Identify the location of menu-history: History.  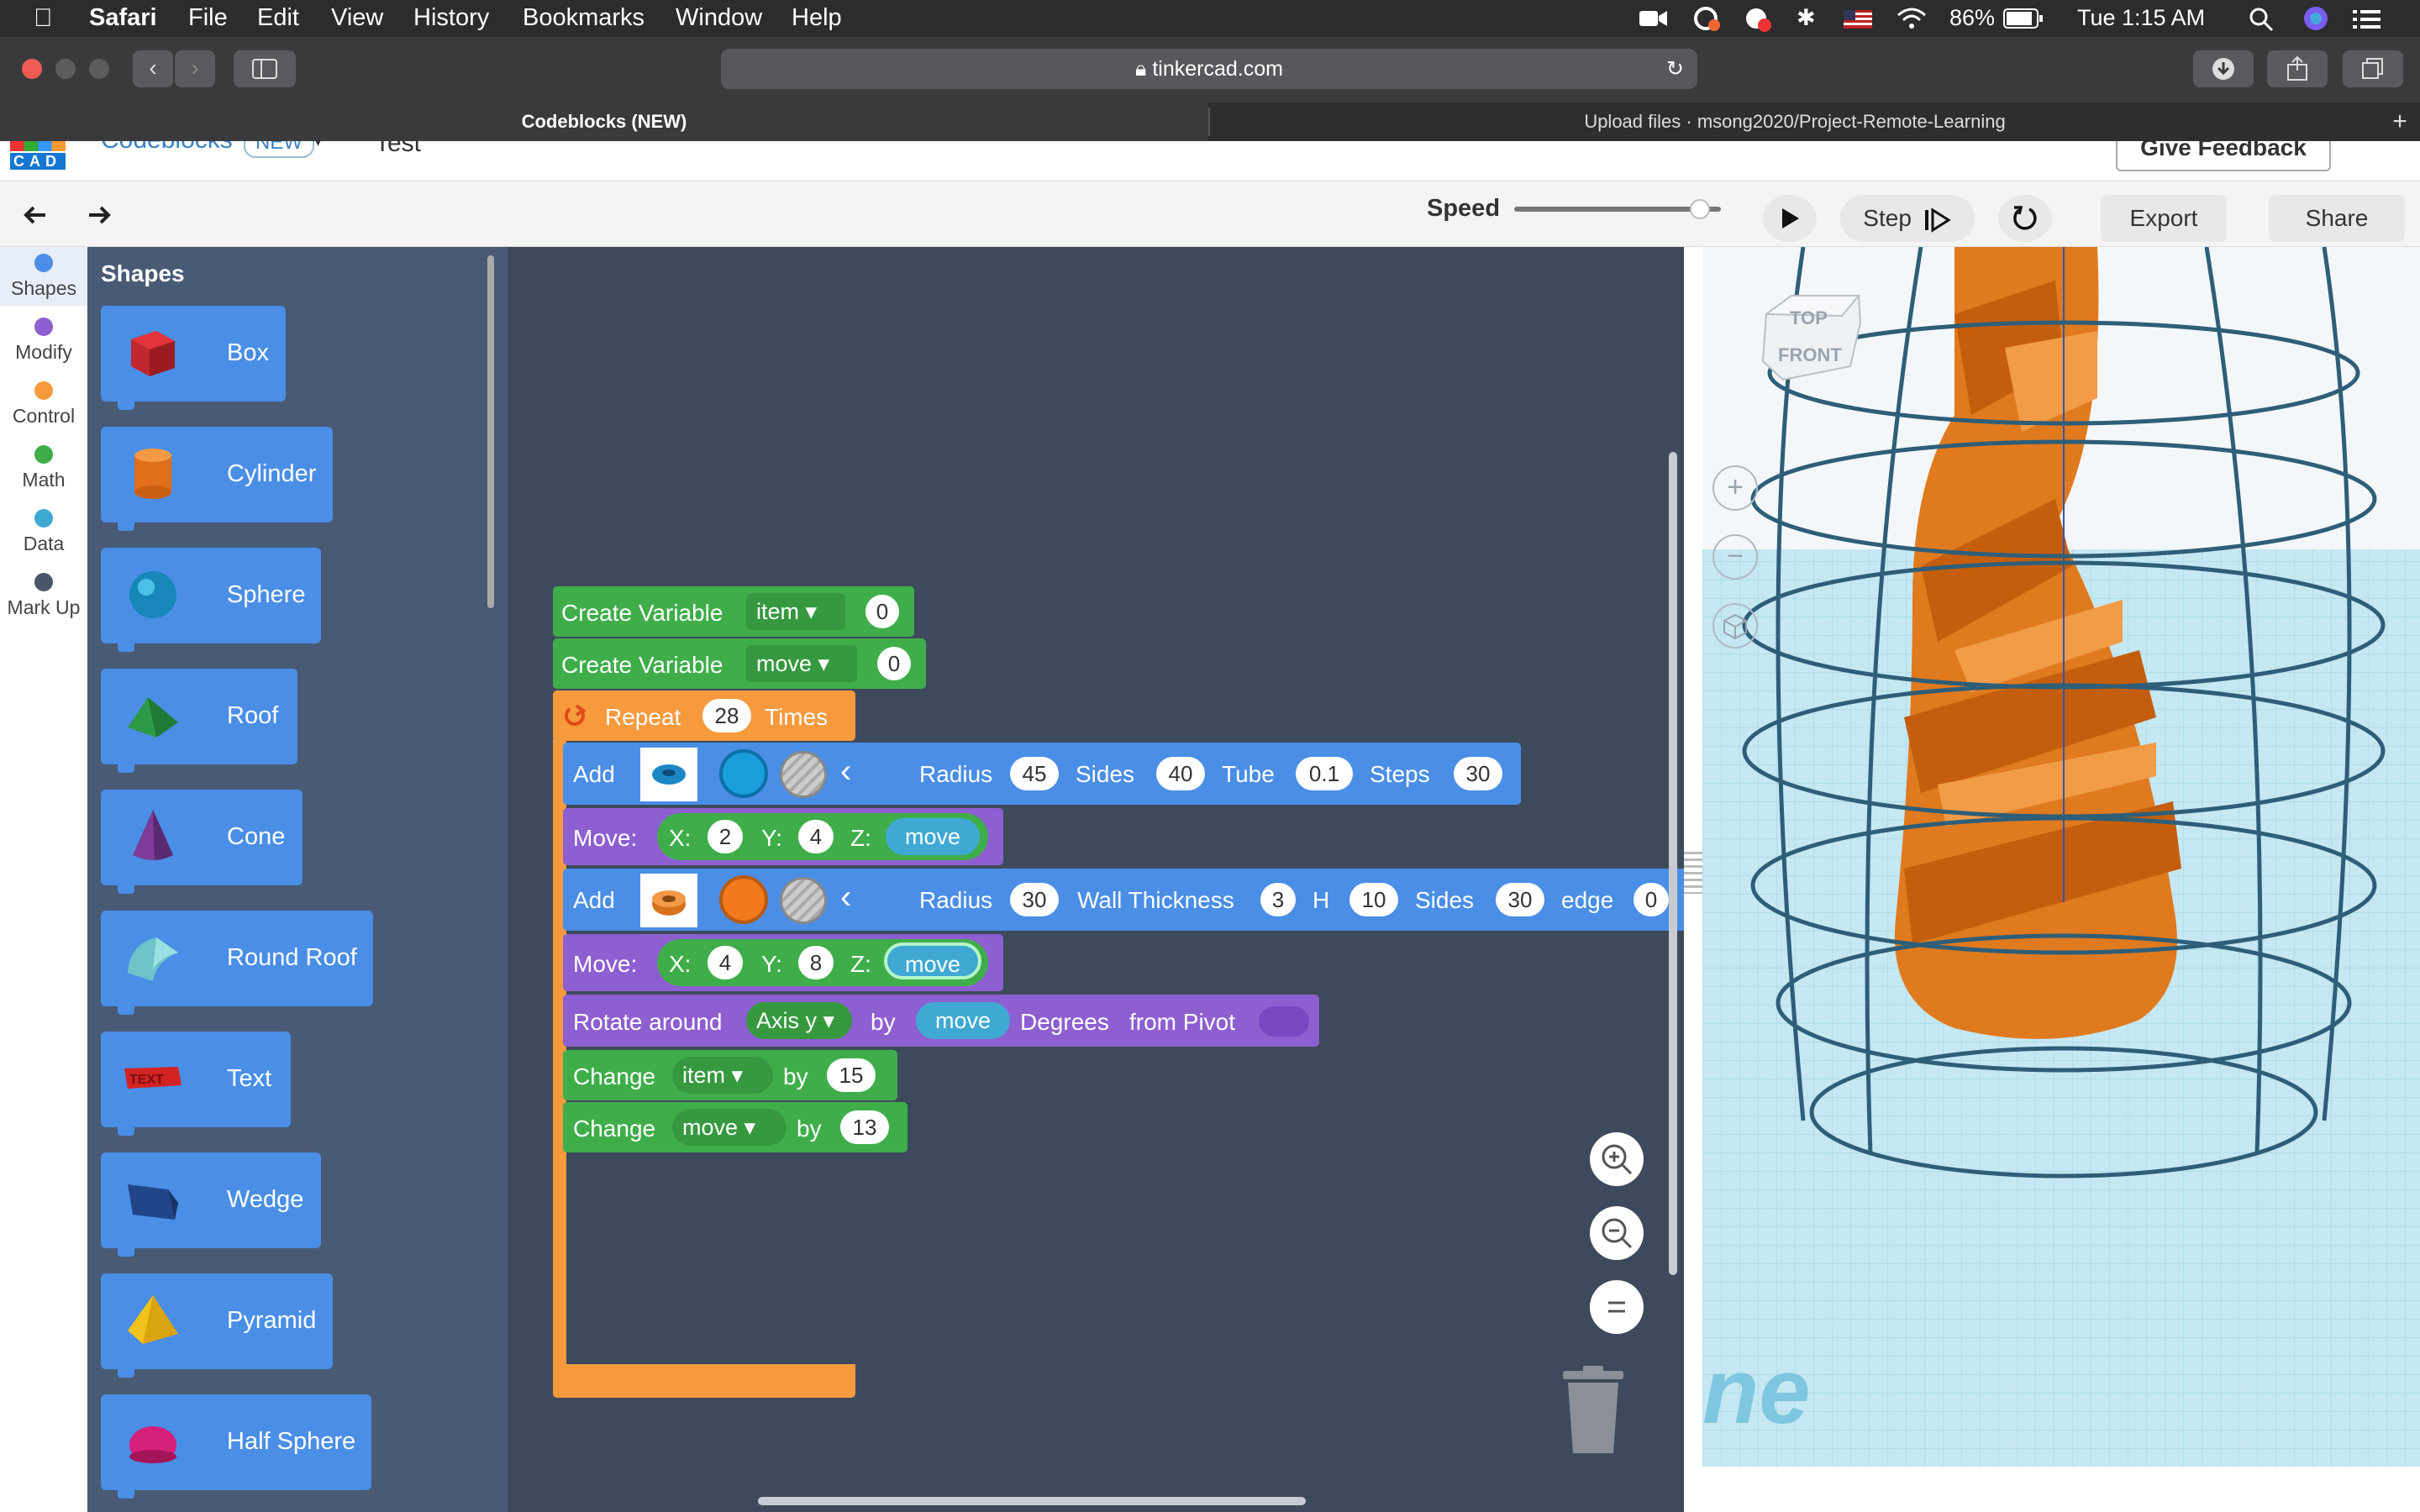
(451, 18).